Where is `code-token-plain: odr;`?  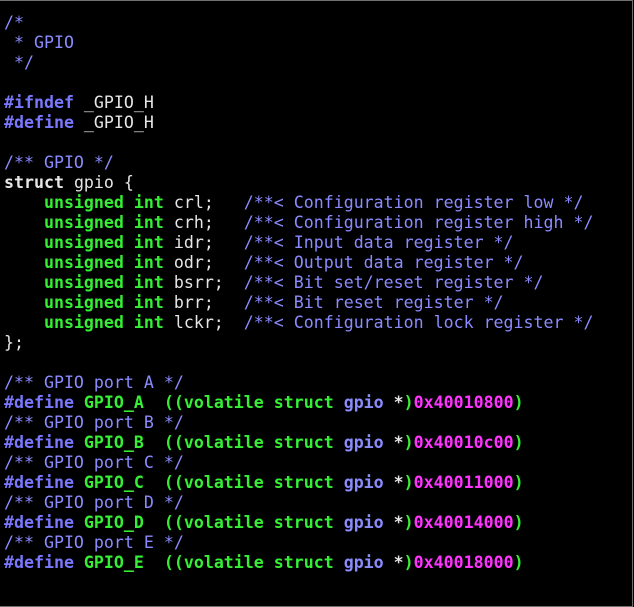
code-token-plain: odr; is located at coordinates (203, 262).